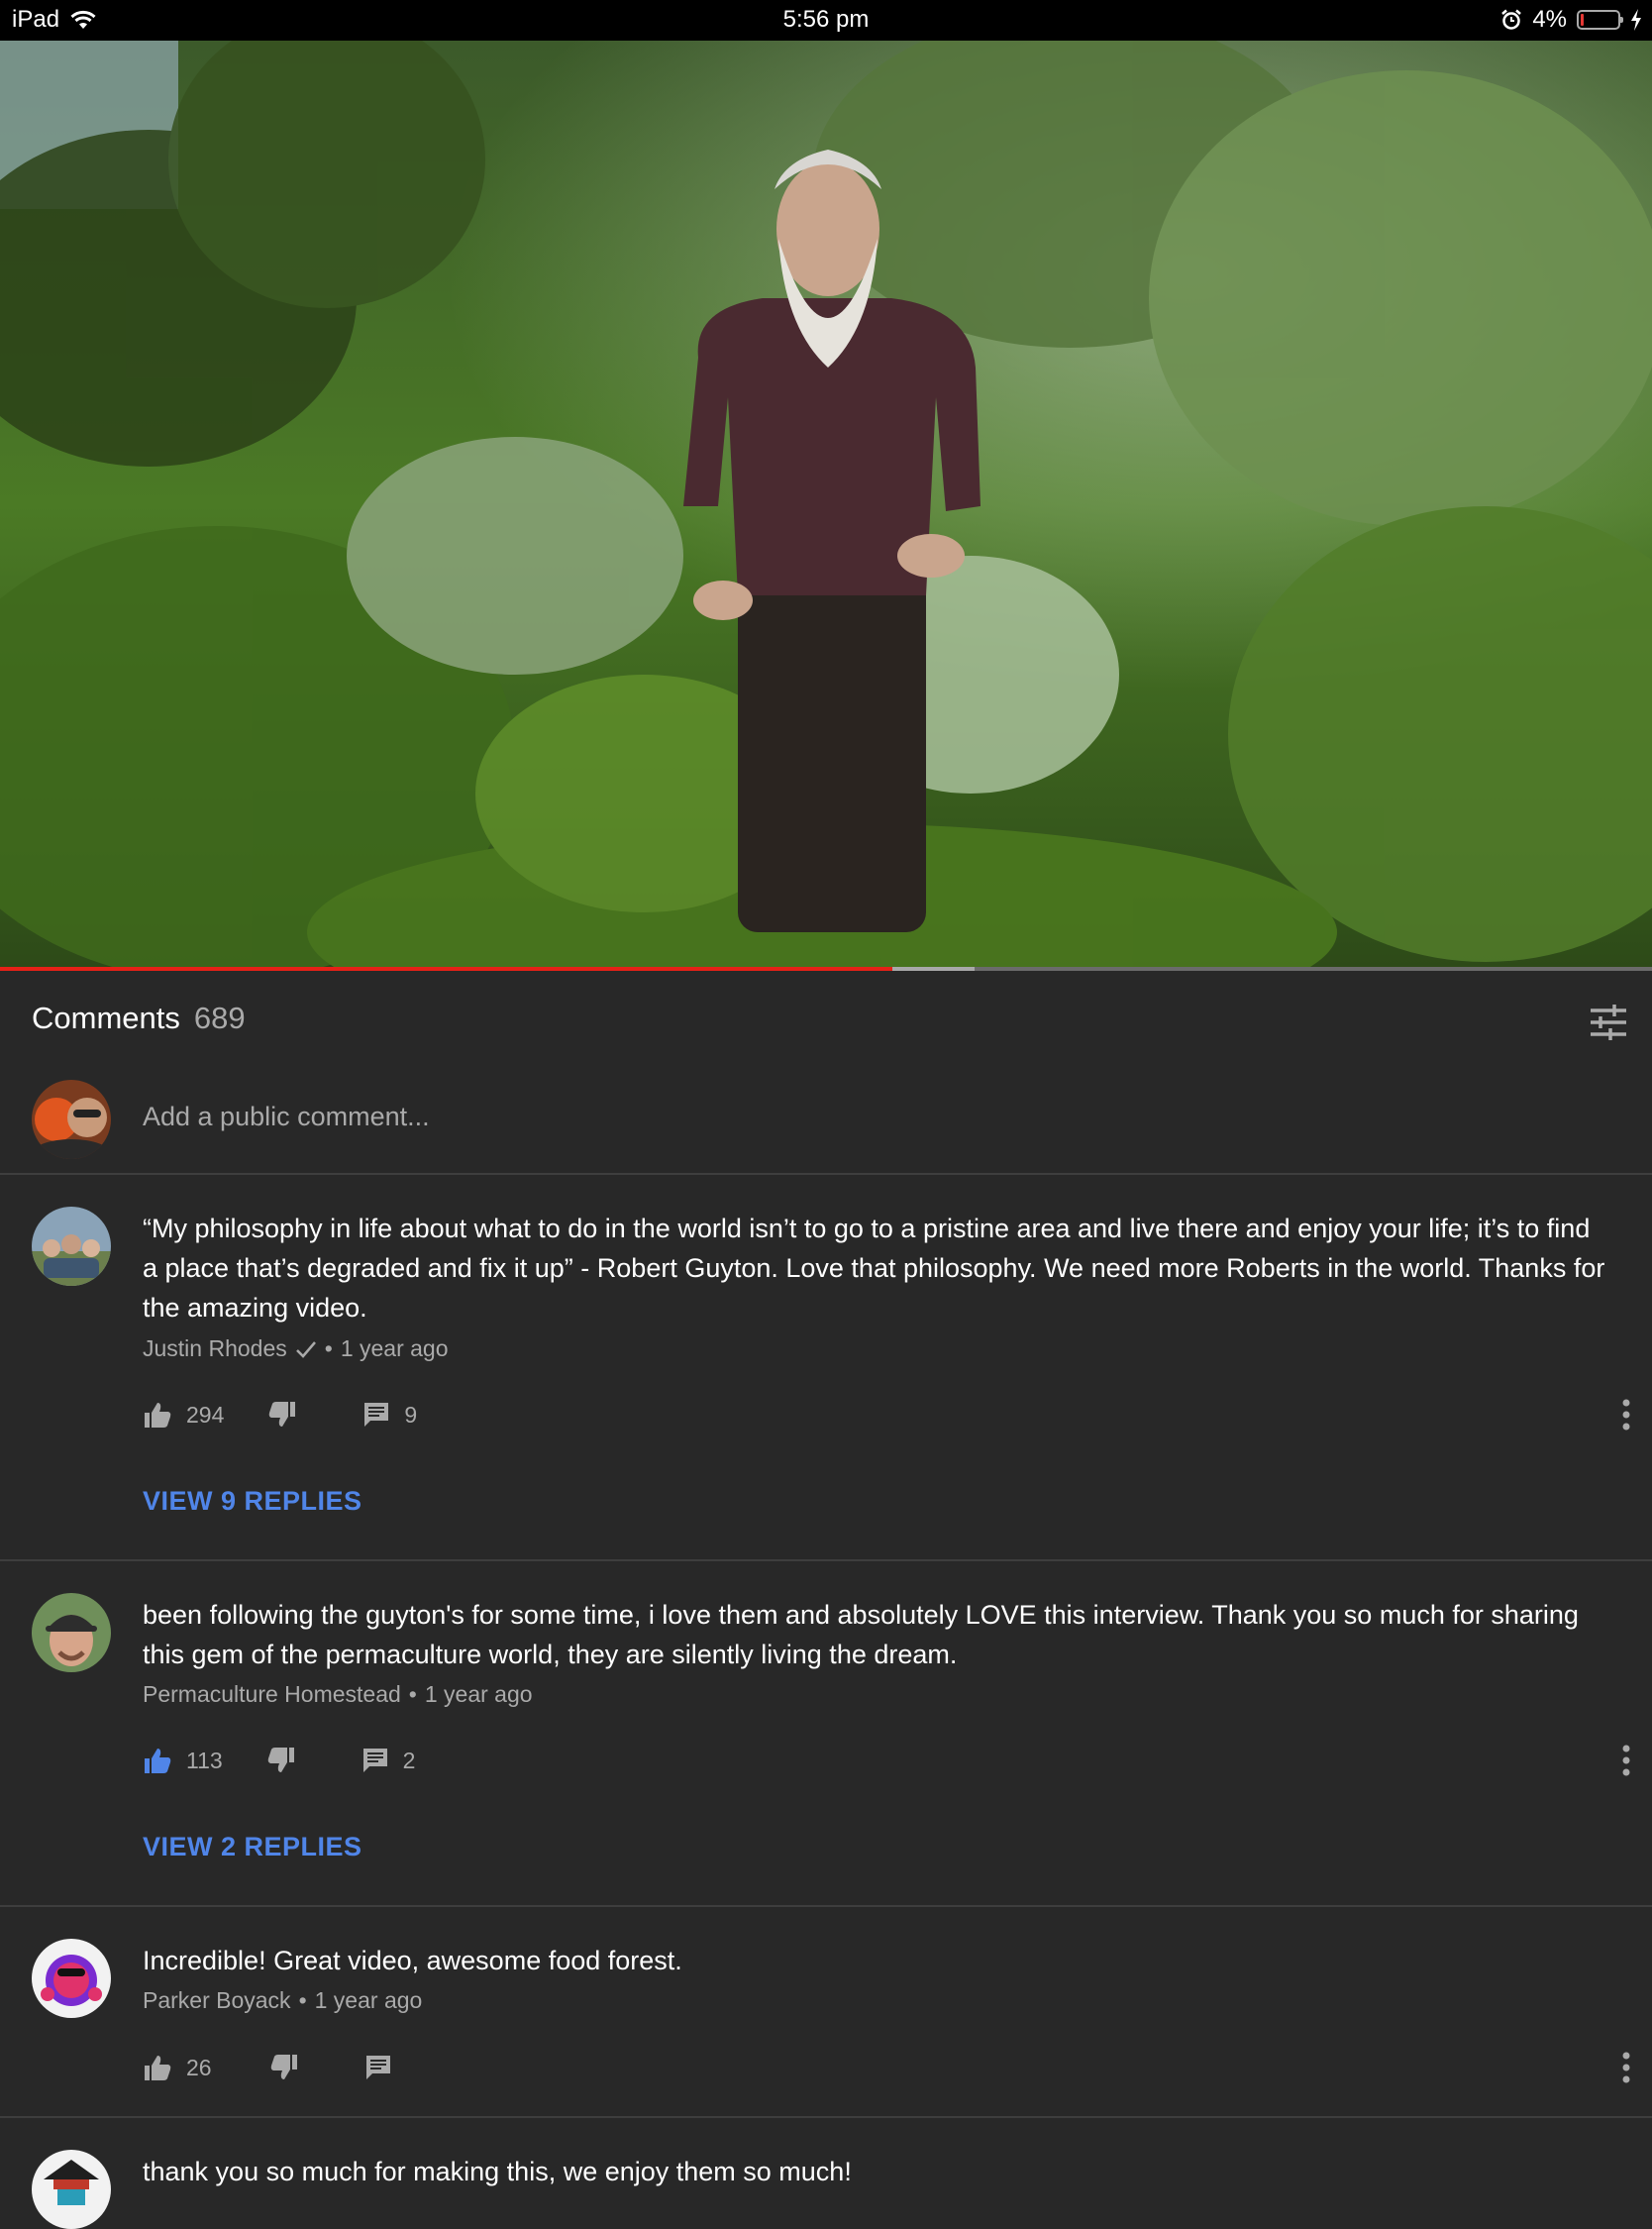  What do you see at coordinates (409, 1760) in the screenshot?
I see `reply-count: 2` at bounding box center [409, 1760].